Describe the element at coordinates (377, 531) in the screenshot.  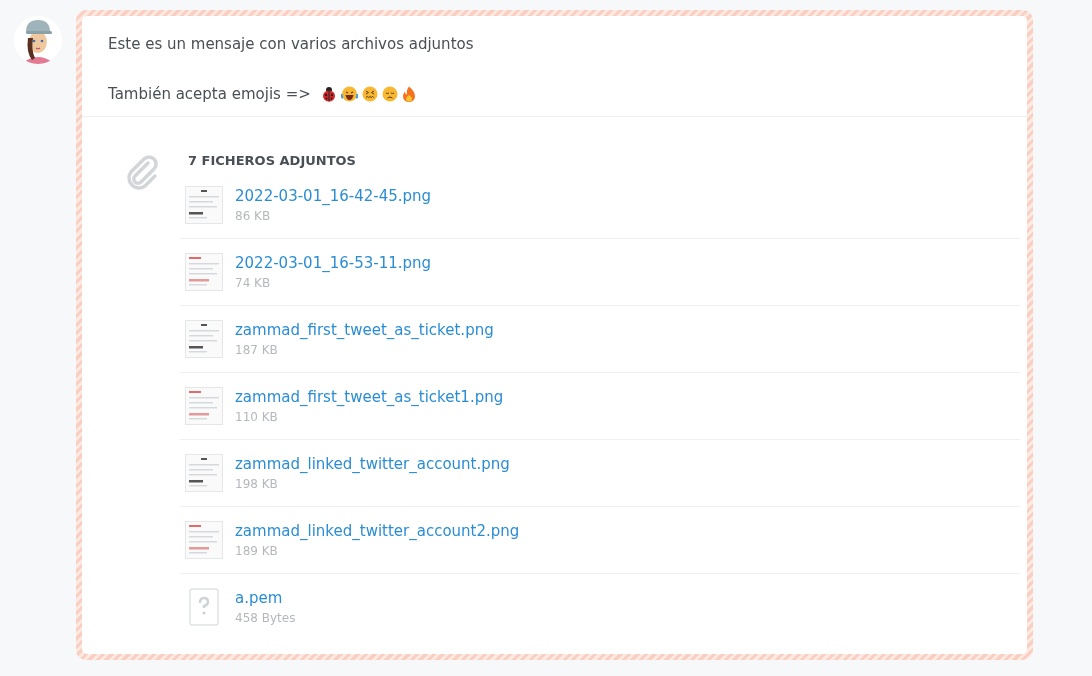
I see `file-link: zammad_linked_twitter_account2.png` at that location.